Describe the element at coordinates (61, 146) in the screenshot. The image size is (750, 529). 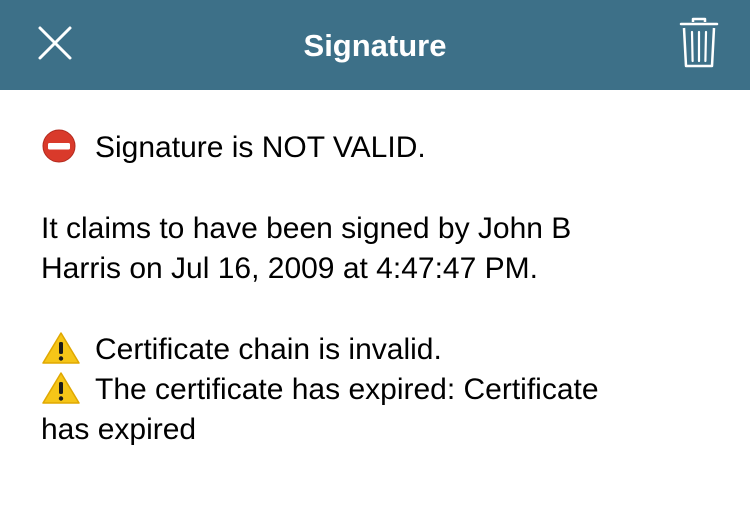
I see `no-entry-icon` at that location.